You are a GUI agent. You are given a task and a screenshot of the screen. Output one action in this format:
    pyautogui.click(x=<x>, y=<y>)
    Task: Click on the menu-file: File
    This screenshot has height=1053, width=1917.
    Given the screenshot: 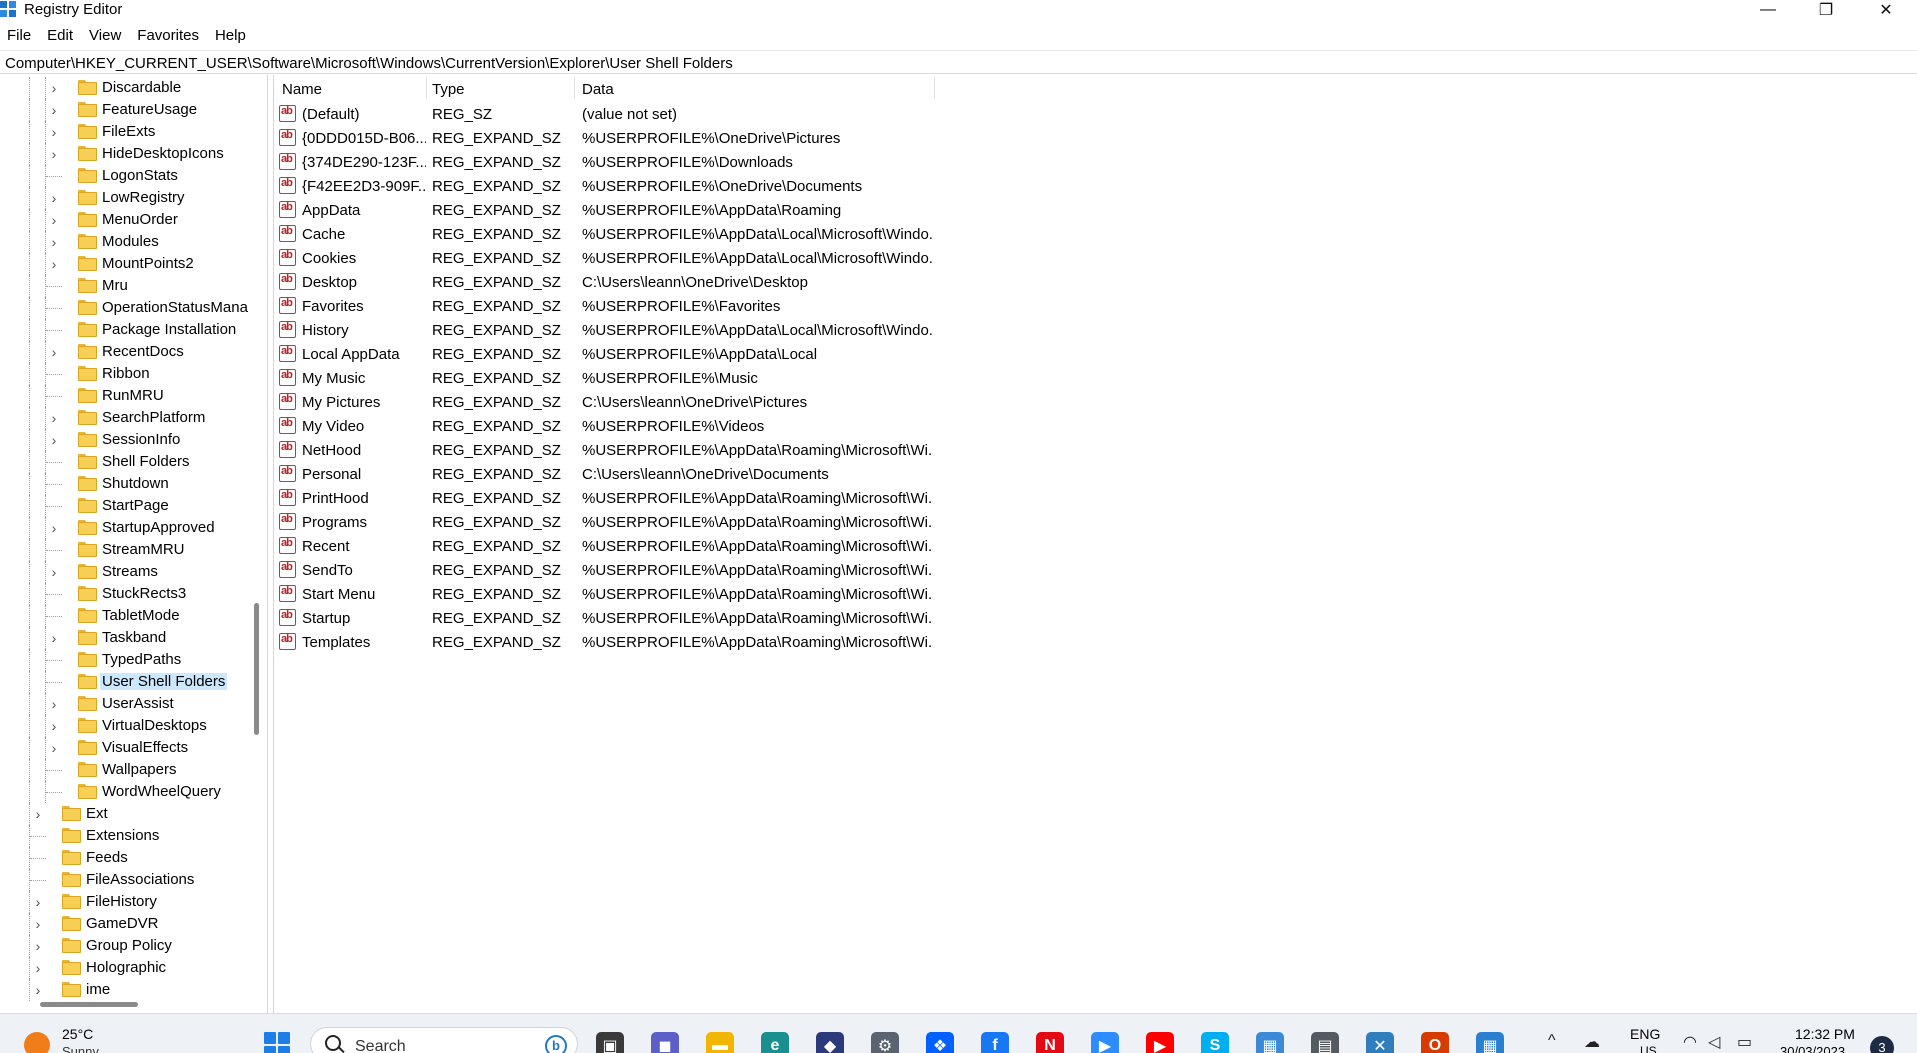 What is the action you would take?
    pyautogui.click(x=19, y=36)
    